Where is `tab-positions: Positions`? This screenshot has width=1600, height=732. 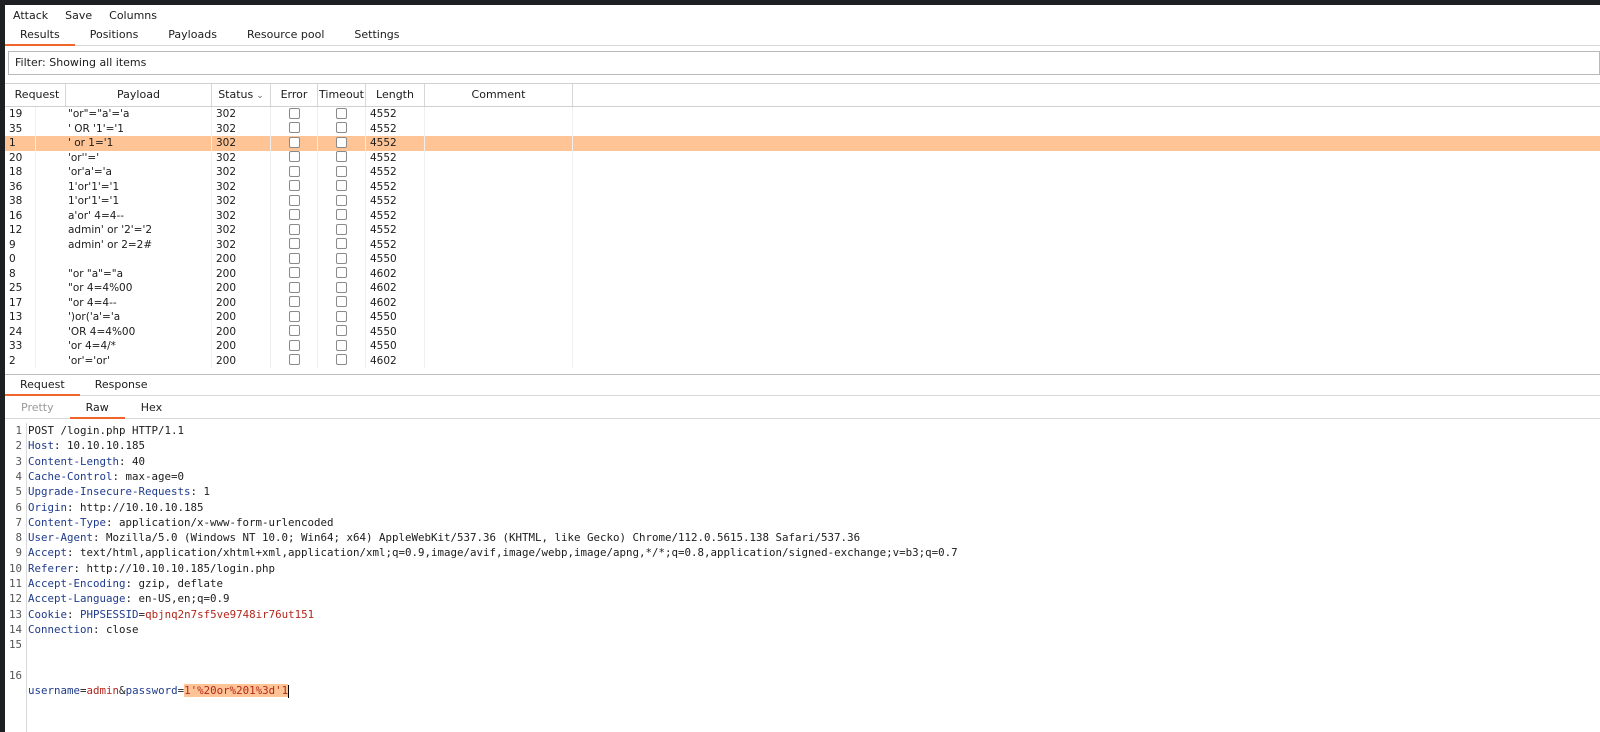
tab-positions: Positions is located at coordinates (114, 35).